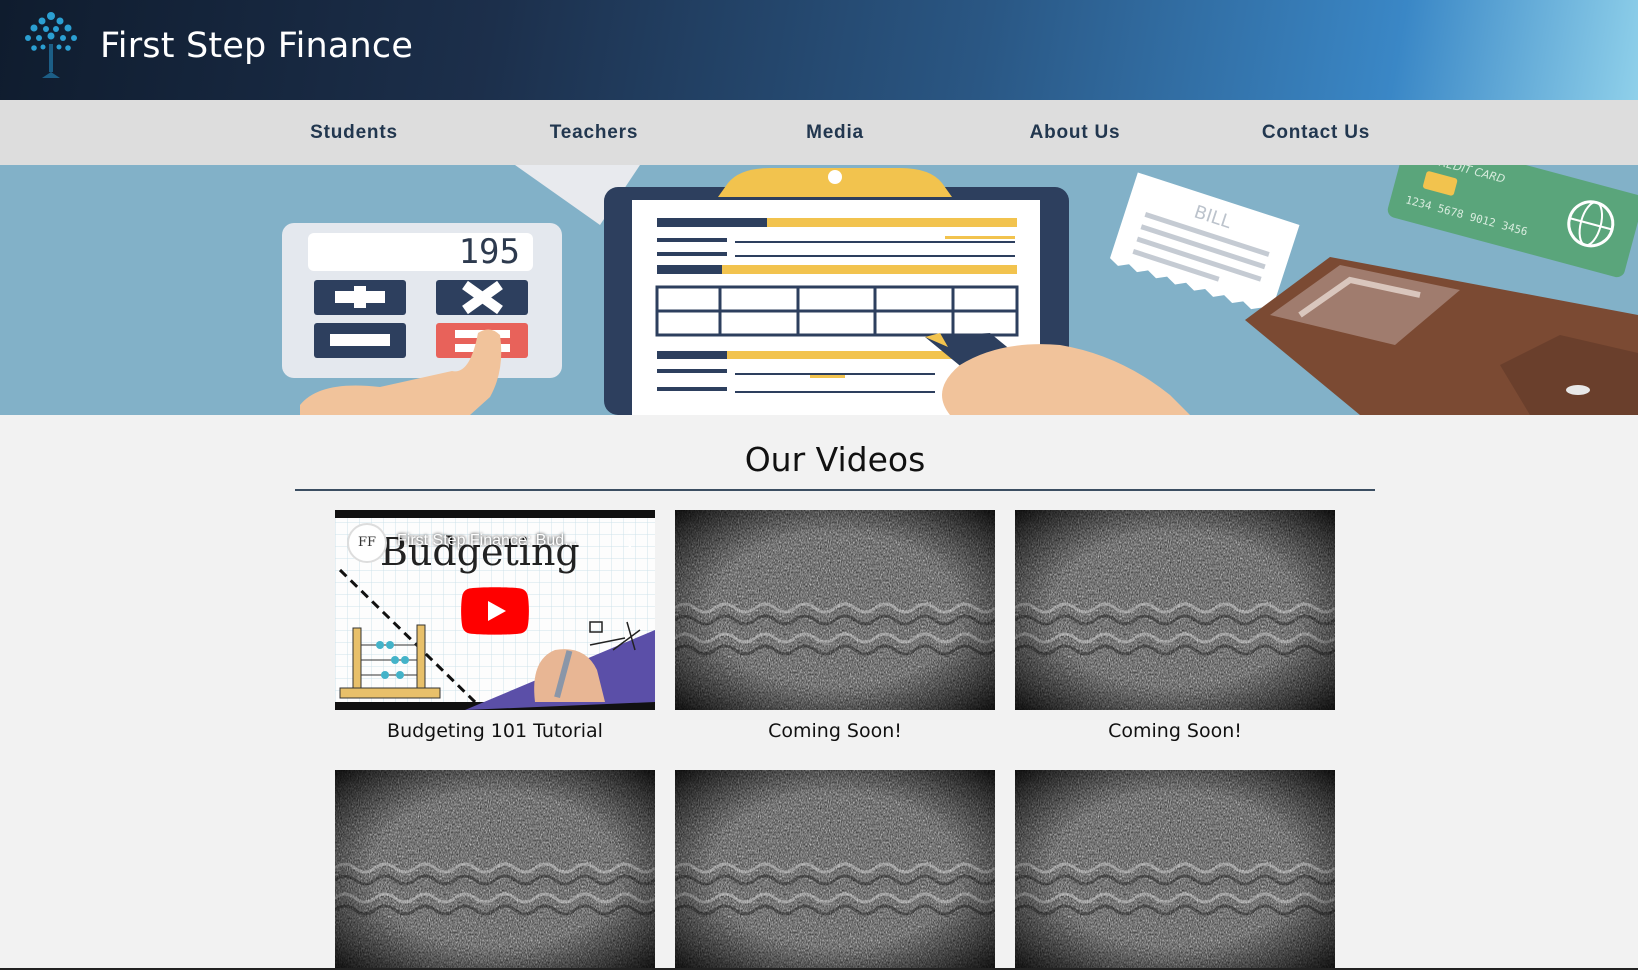 The width and height of the screenshot is (1638, 970). I want to click on section-title: Our Videos, so click(835, 459).